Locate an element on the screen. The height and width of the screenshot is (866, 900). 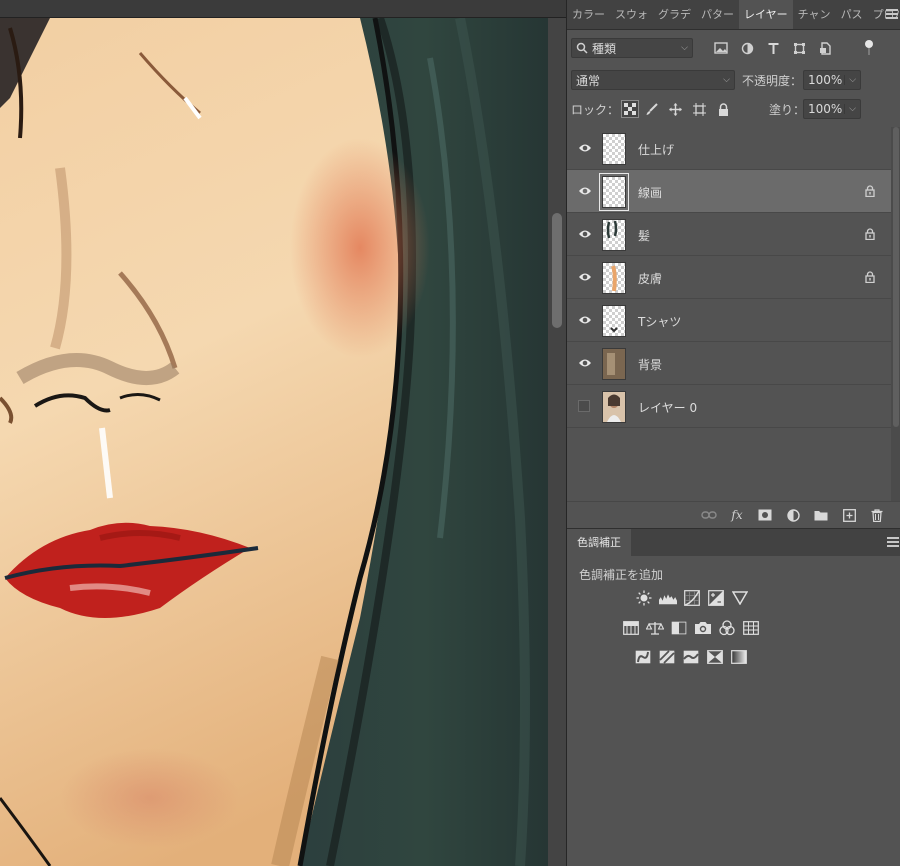
layer-row: 背景 is located at coordinates (729, 363).